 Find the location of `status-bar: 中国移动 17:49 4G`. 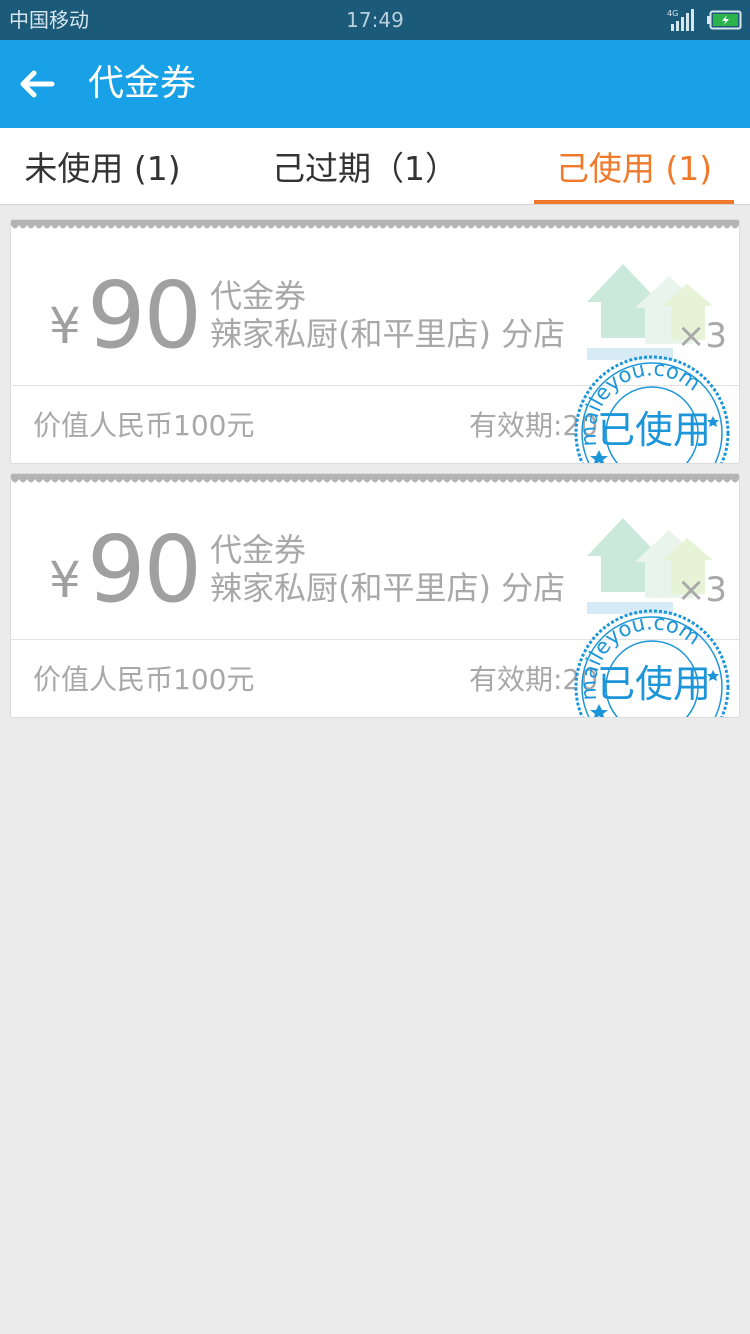

status-bar: 中国移动 17:49 4G is located at coordinates (375, 20).